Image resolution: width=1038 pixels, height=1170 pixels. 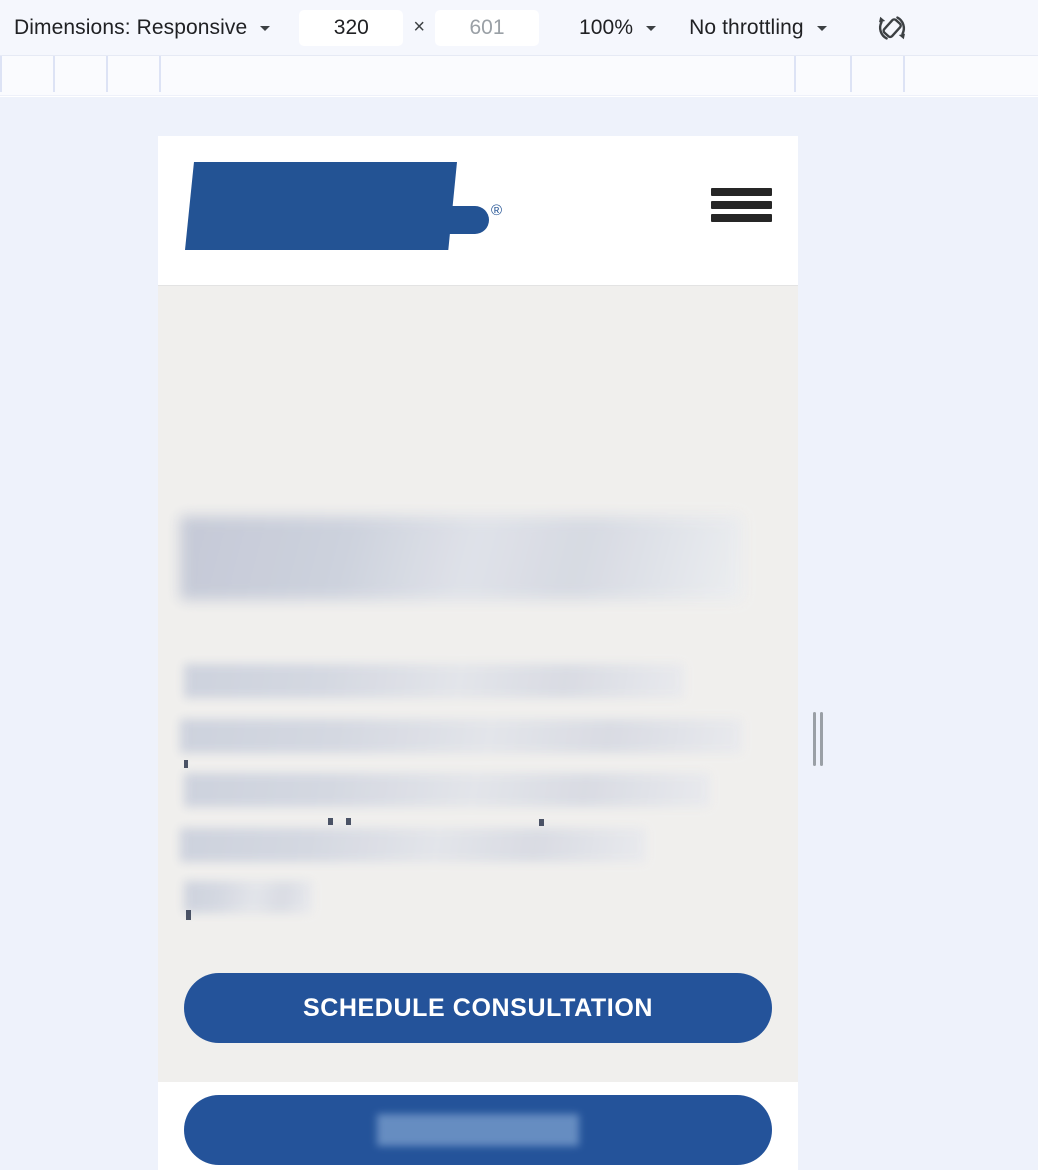 I want to click on zoom-level-dropdown: 100%, so click(x=615, y=28).